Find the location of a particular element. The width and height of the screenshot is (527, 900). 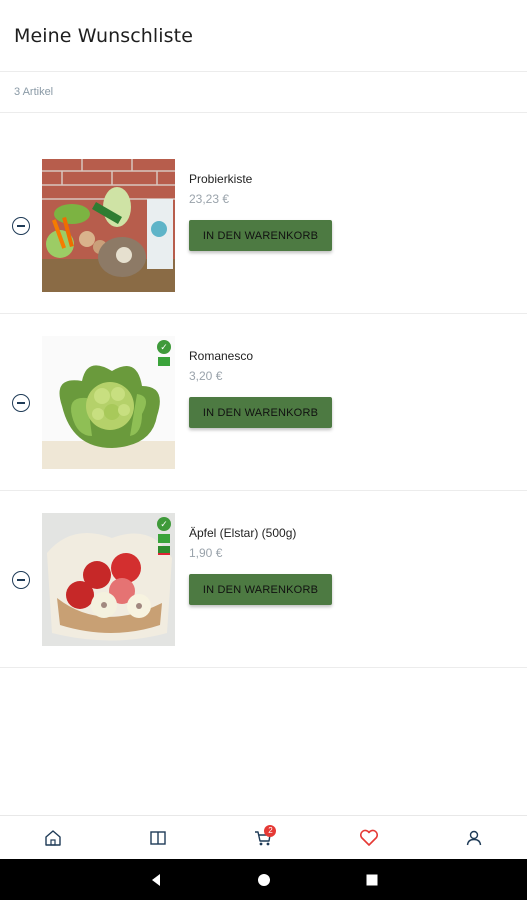

system-home-button is located at coordinates (264, 880).